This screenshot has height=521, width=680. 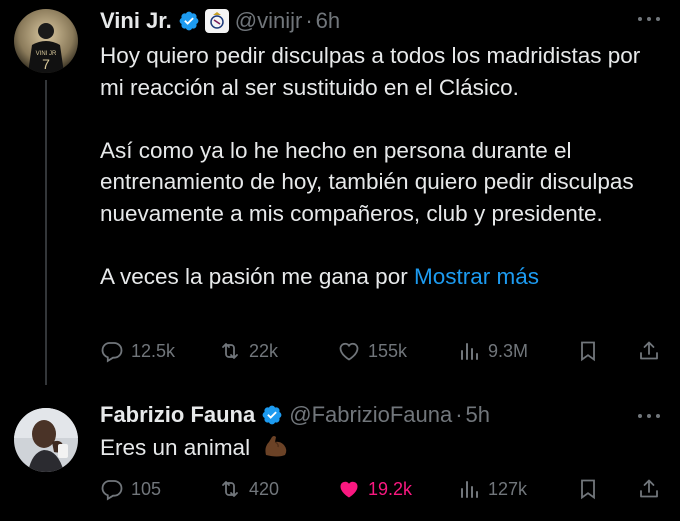 I want to click on repost-button: 22k, so click(x=248, y=351).